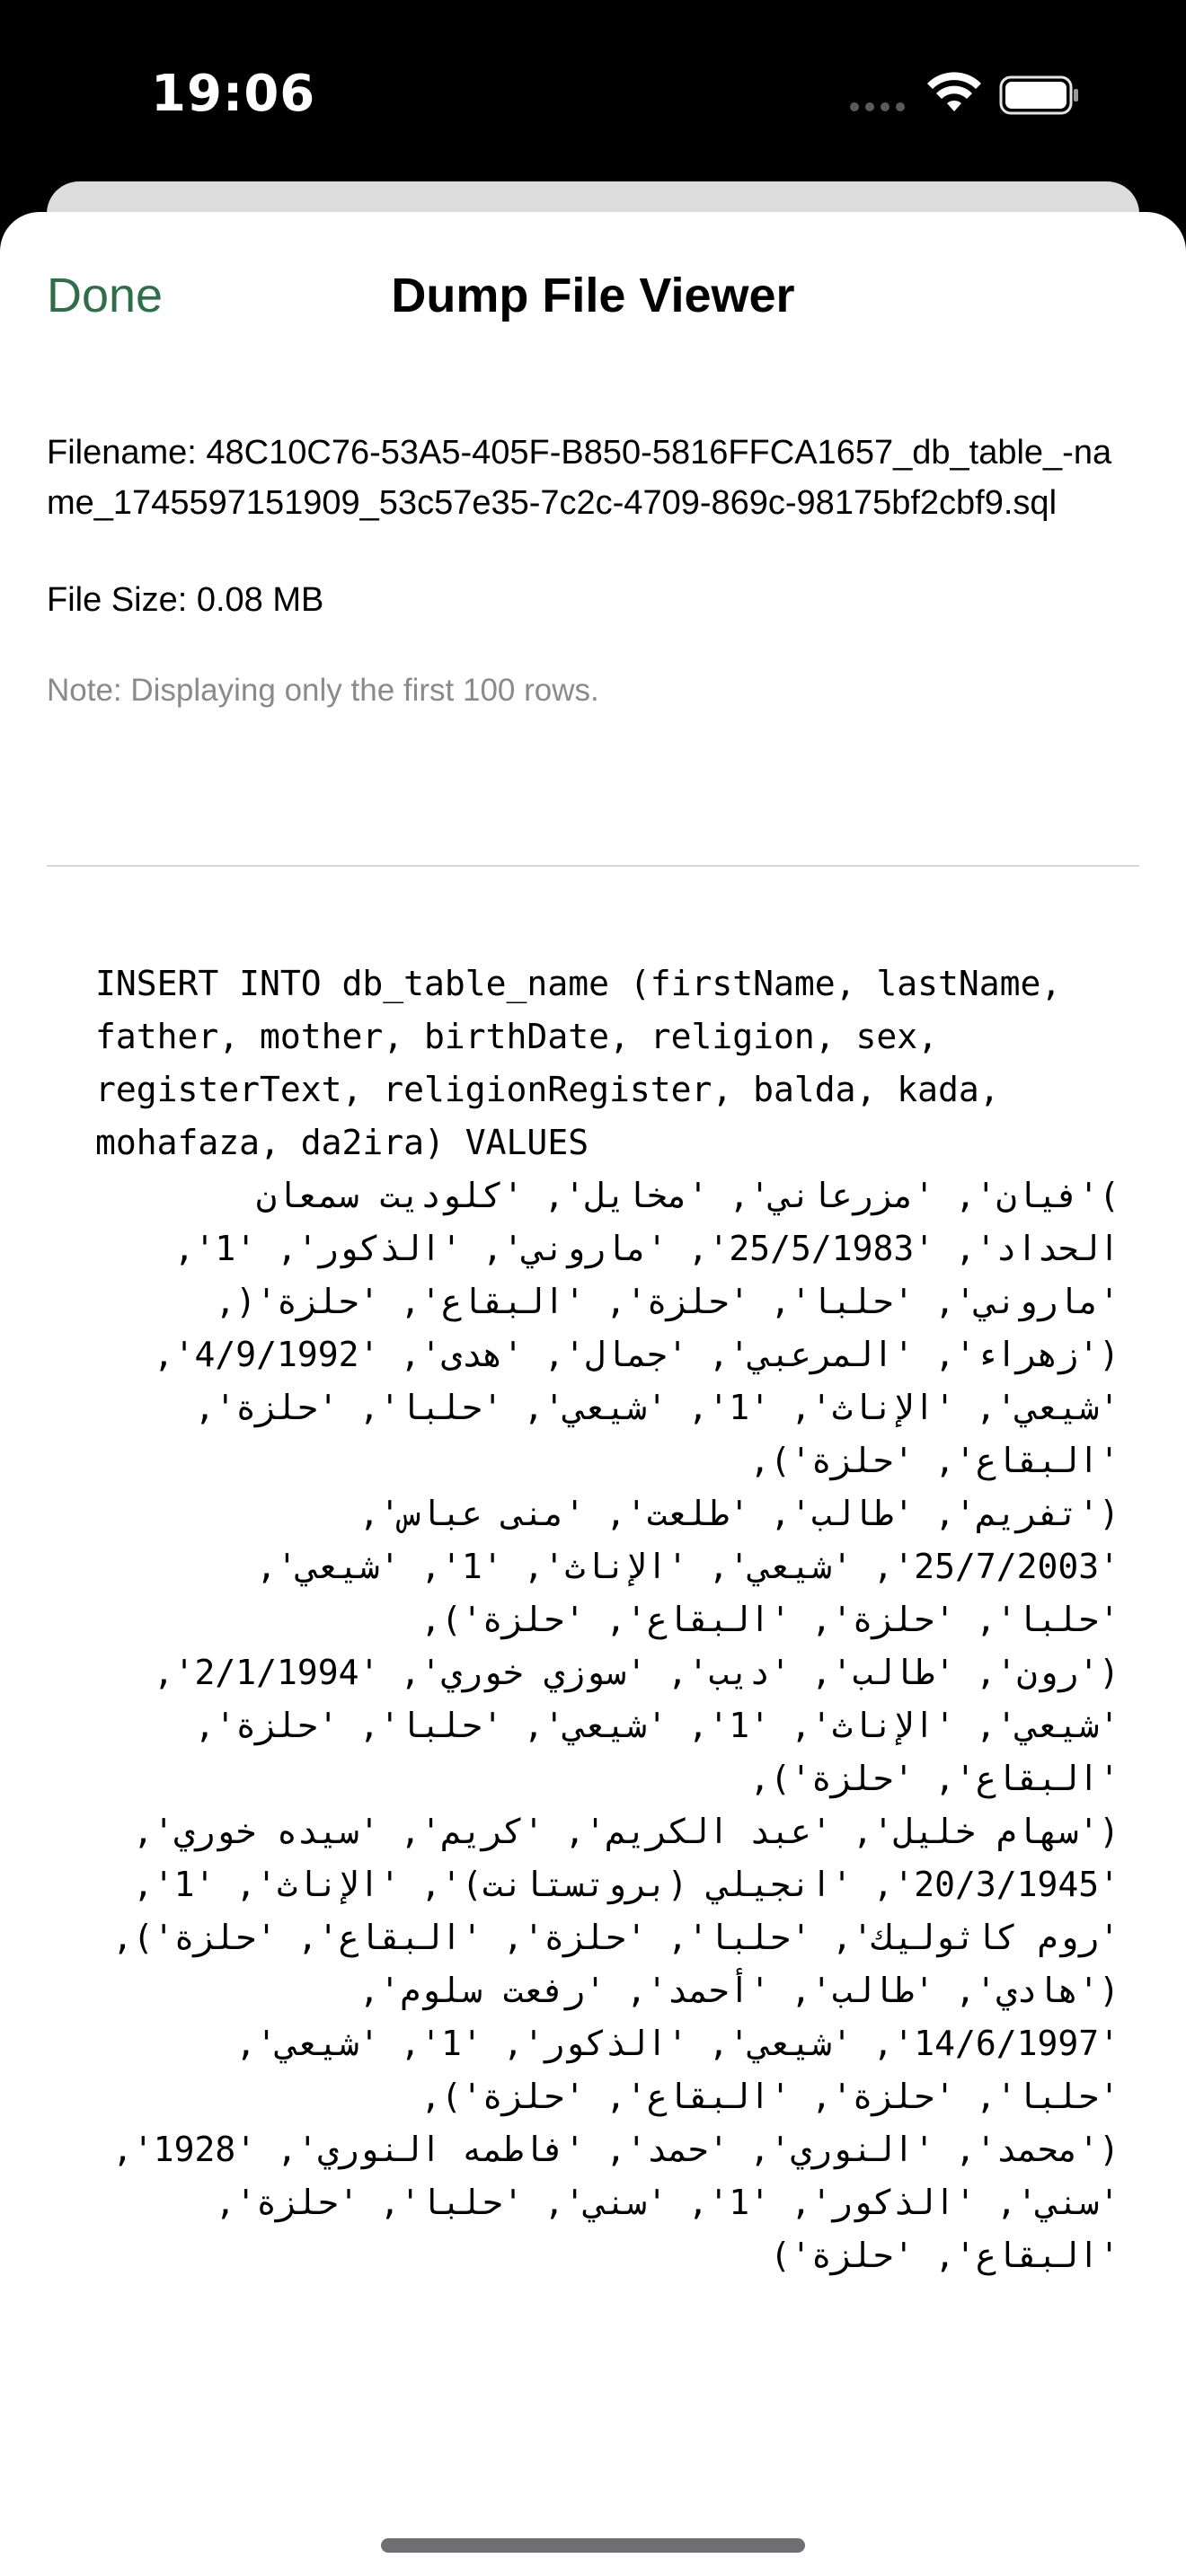 This screenshot has width=1186, height=2576. What do you see at coordinates (593, 295) in the screenshot?
I see `sheet-title: Dump File Viewer` at bounding box center [593, 295].